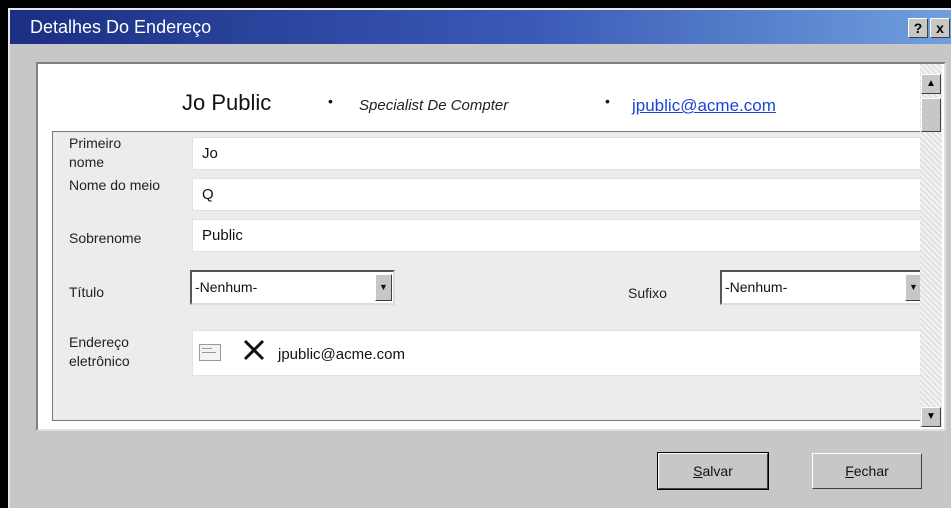 Image resolution: width=951 pixels, height=508 pixels. Describe the element at coordinates (931, 245) in the screenshot. I see `vertical-scrollbar: ▲ ▼` at that location.